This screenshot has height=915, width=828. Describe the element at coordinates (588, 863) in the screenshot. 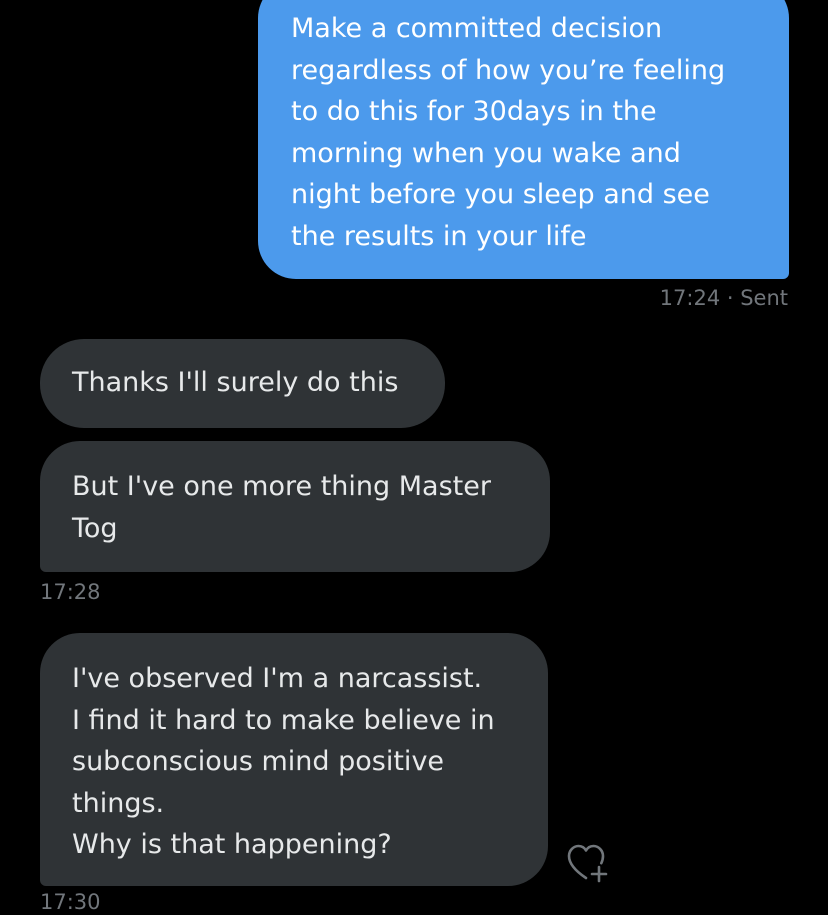

I see `heart-plus-icon` at that location.